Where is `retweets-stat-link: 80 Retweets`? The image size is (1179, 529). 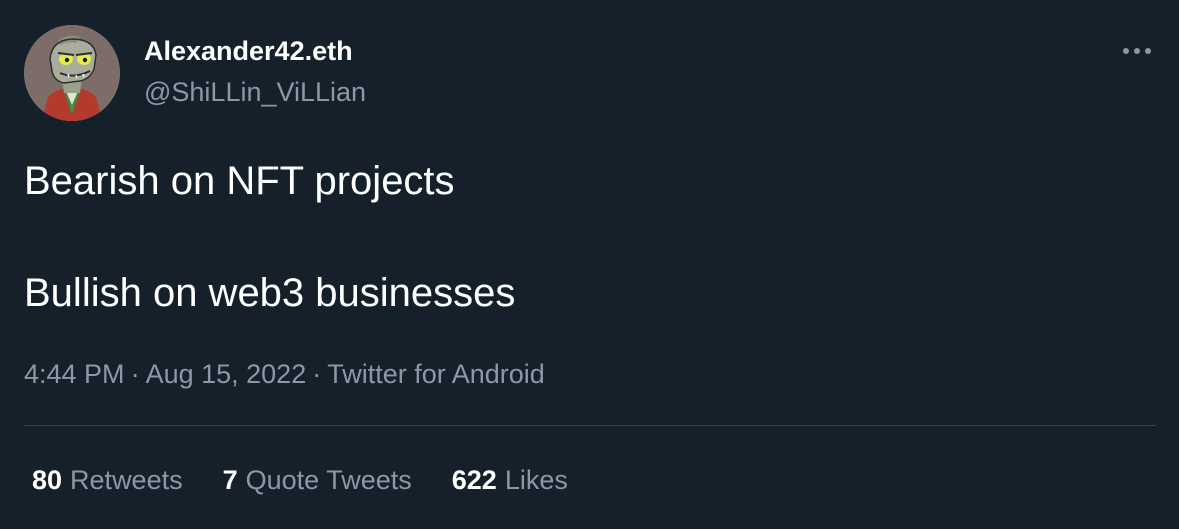 retweets-stat-link: 80 Retweets is located at coordinates (107, 480).